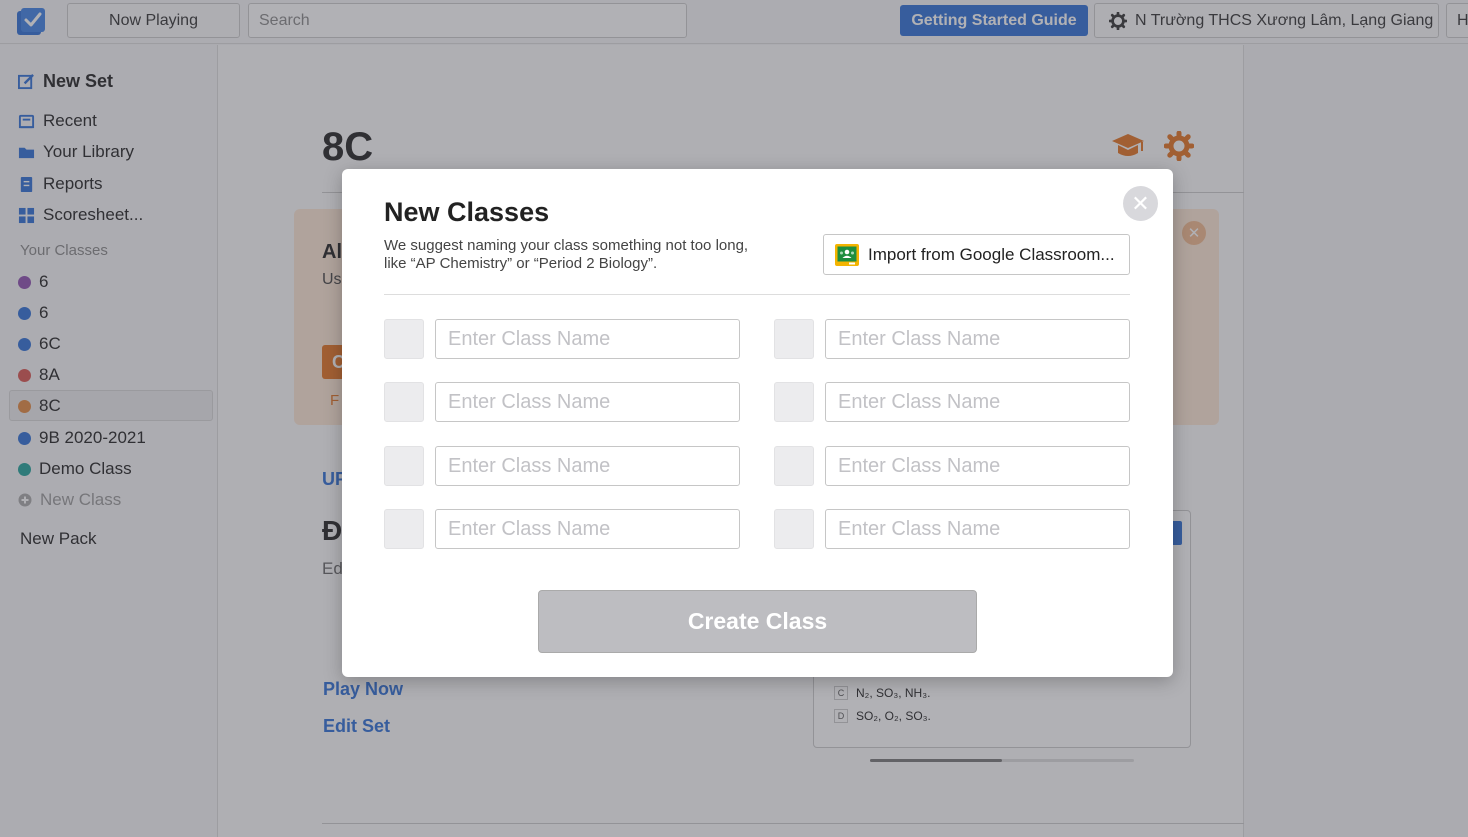 Image resolution: width=1468 pixels, height=837 pixels. I want to click on modal-divider, so click(757, 294).